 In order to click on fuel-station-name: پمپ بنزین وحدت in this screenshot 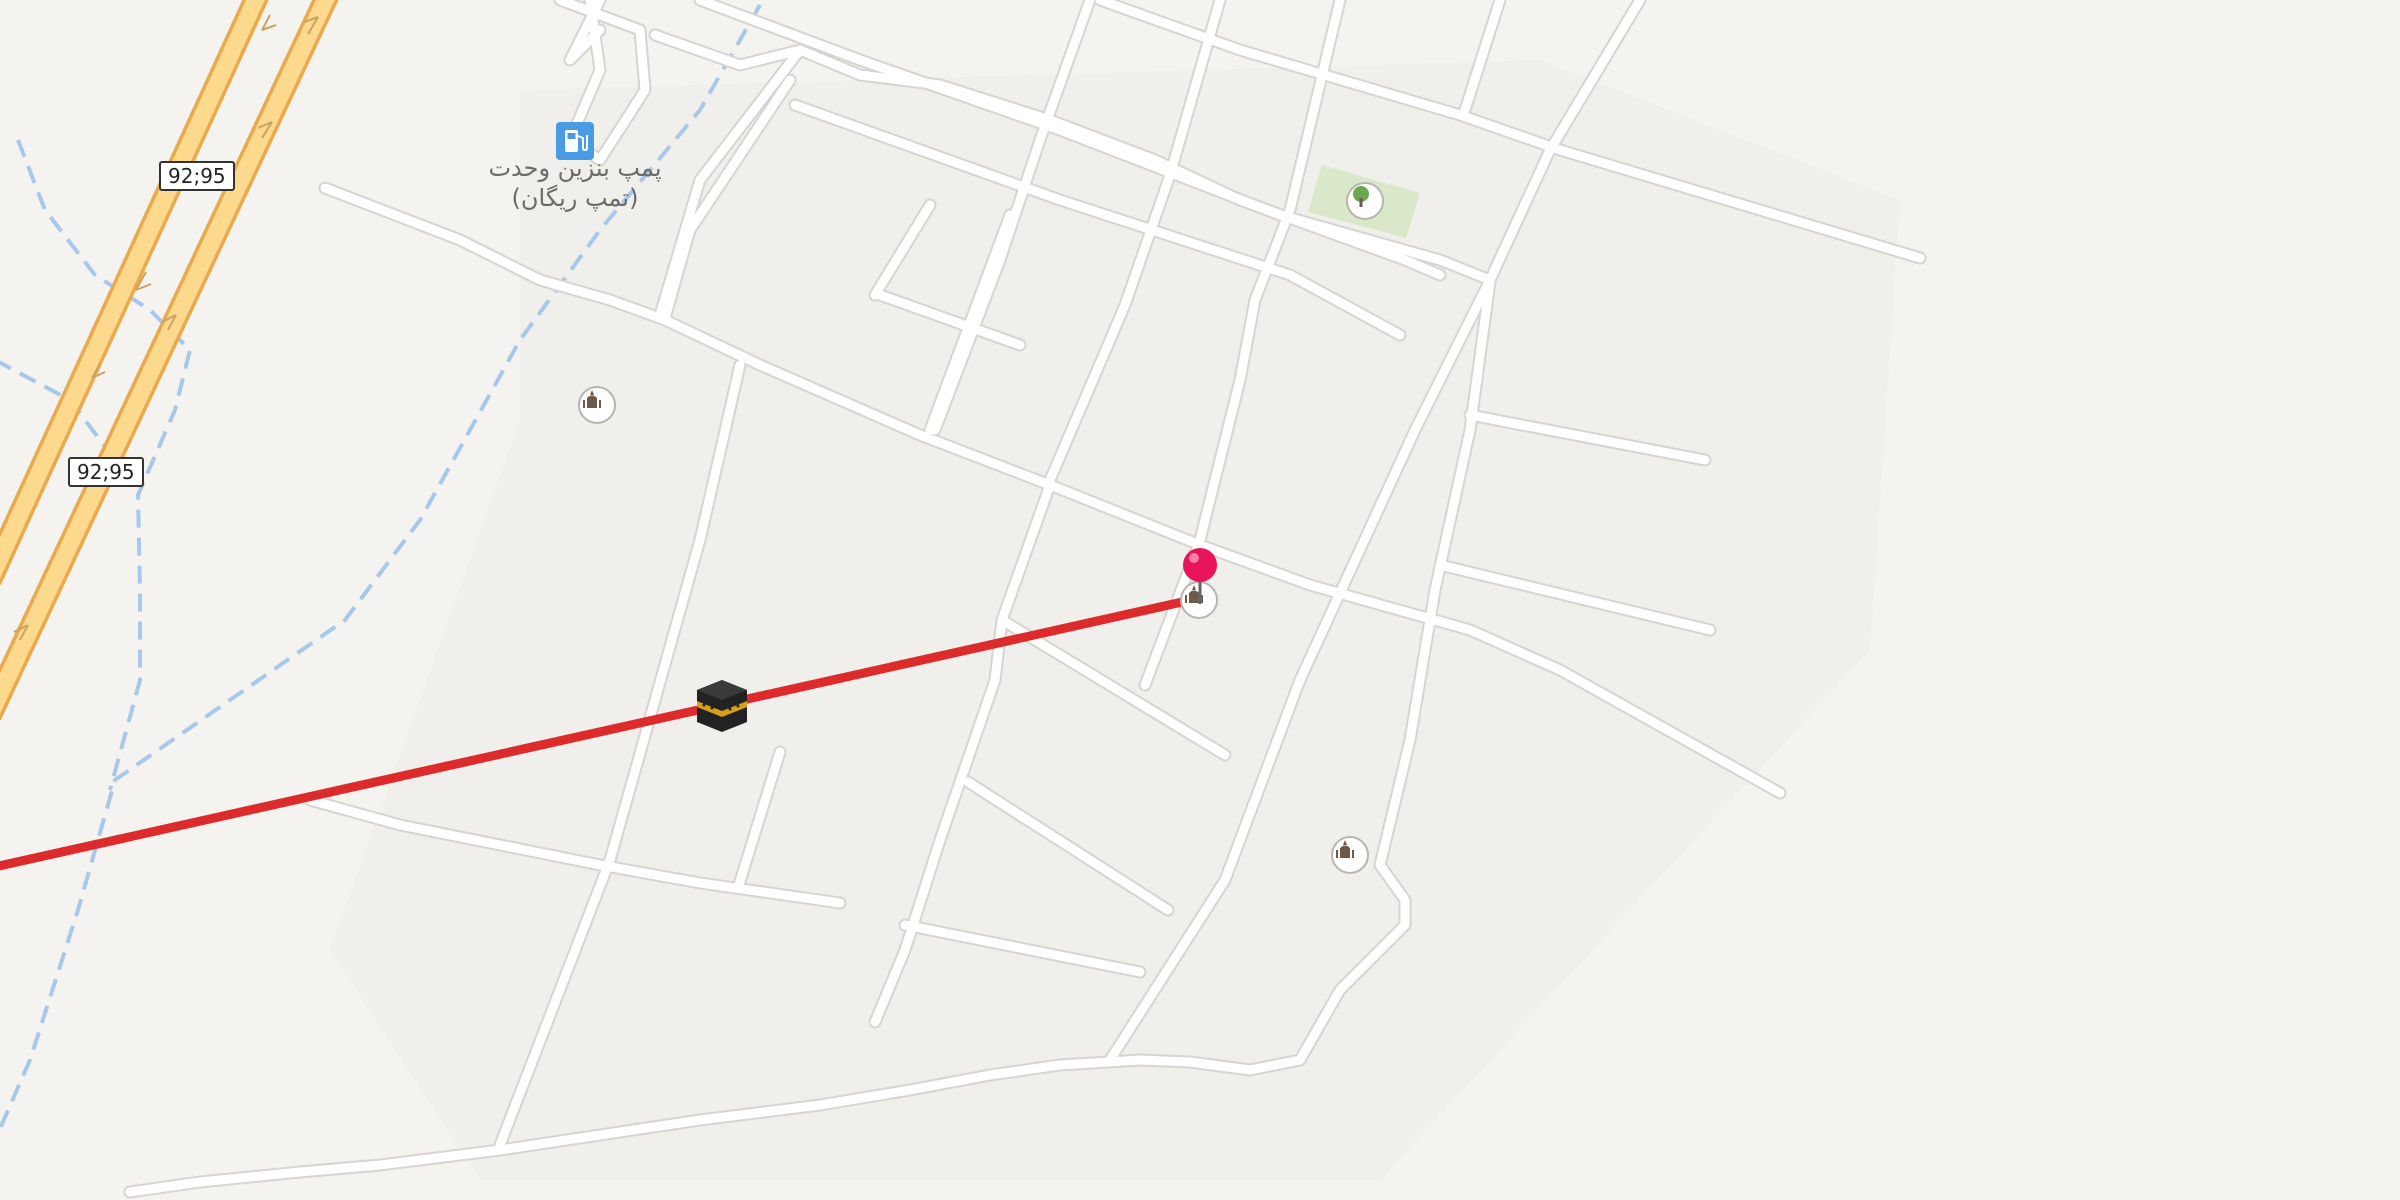, I will do `click(575, 168)`.